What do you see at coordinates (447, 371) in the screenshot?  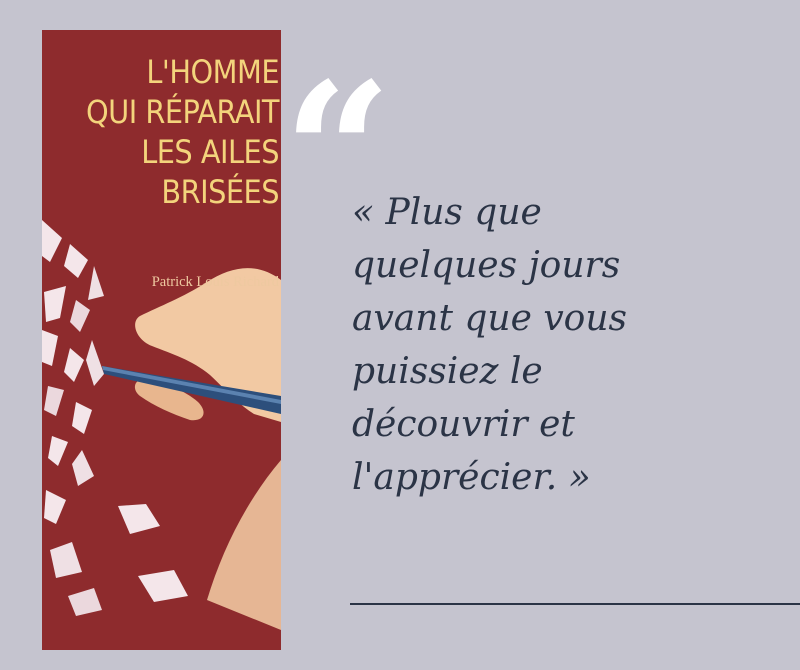 I see `quote-line: puissiez le` at bounding box center [447, 371].